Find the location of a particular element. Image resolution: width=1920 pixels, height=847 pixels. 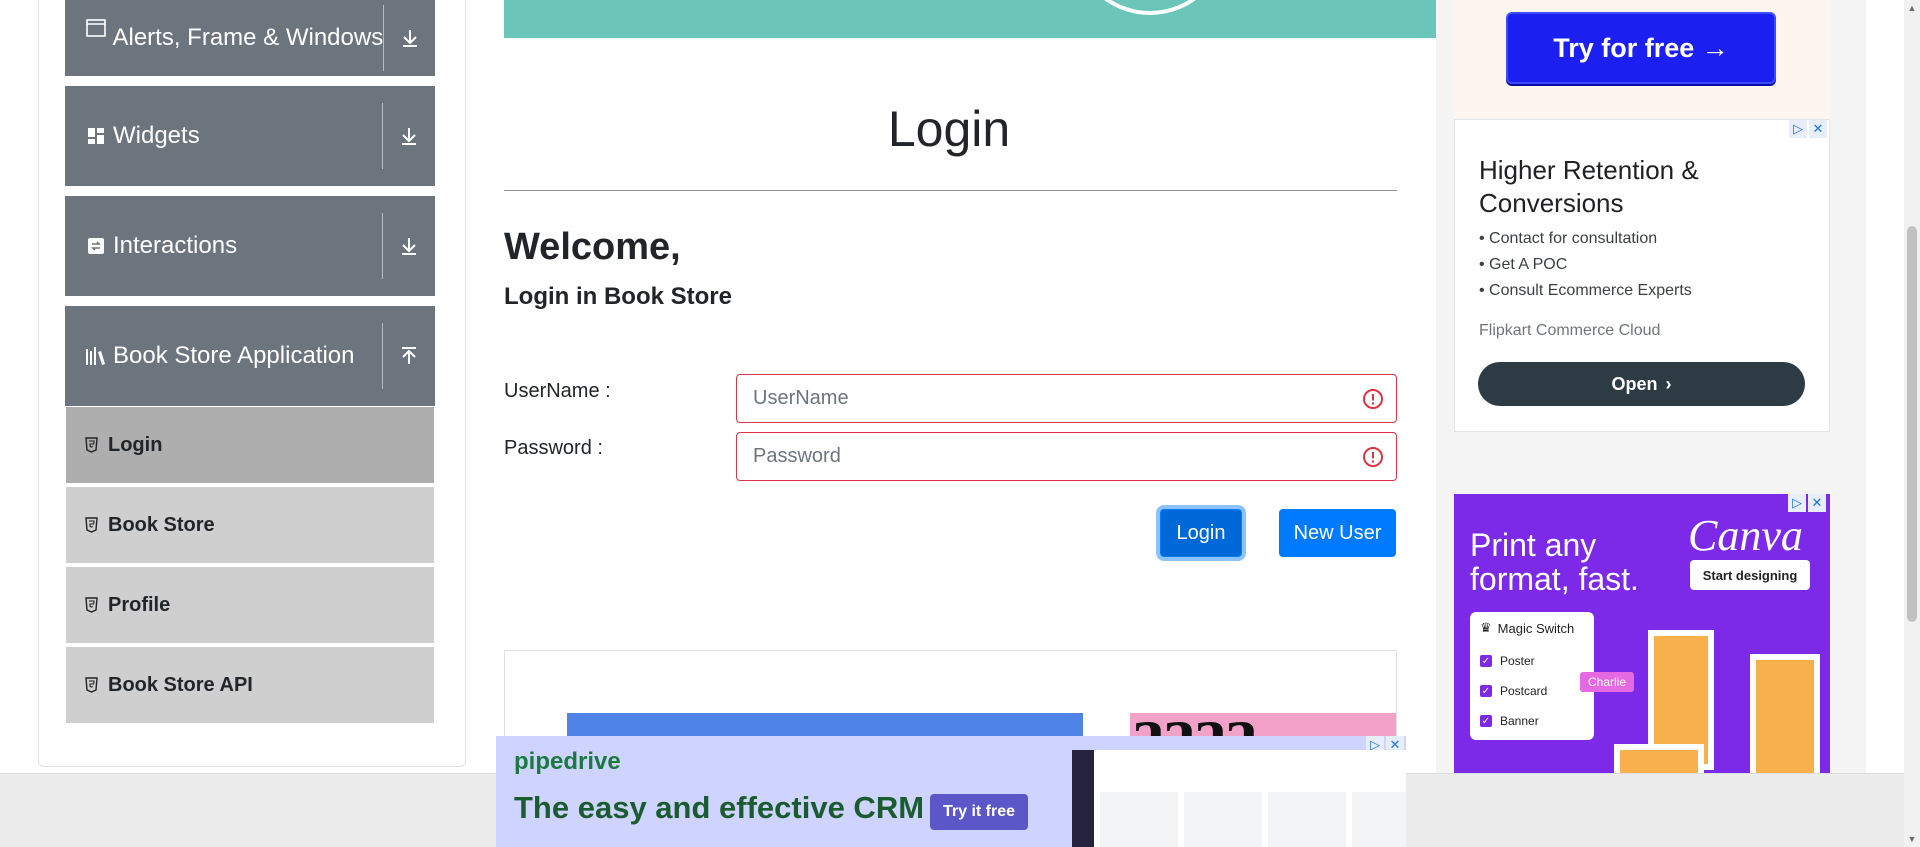

list-item: • Contact for consultation is located at coordinates (1568, 238).